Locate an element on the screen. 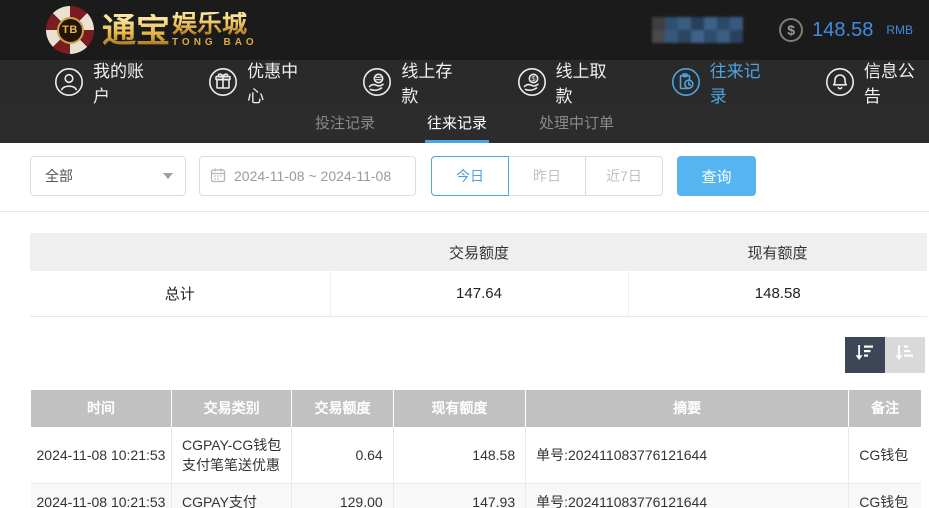 The height and width of the screenshot is (508, 929). type-select-value: 全部 is located at coordinates (59, 176).